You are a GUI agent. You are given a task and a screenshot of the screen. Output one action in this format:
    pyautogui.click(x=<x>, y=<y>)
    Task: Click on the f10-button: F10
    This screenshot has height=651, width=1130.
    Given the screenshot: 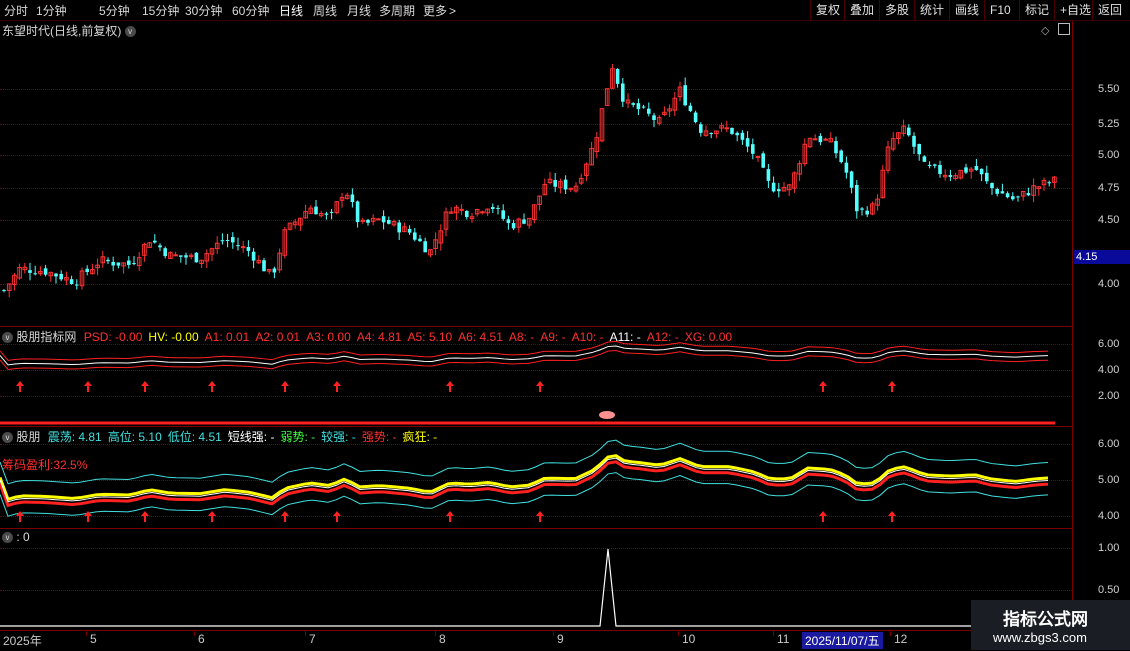 What is the action you would take?
    pyautogui.click(x=1000, y=10)
    